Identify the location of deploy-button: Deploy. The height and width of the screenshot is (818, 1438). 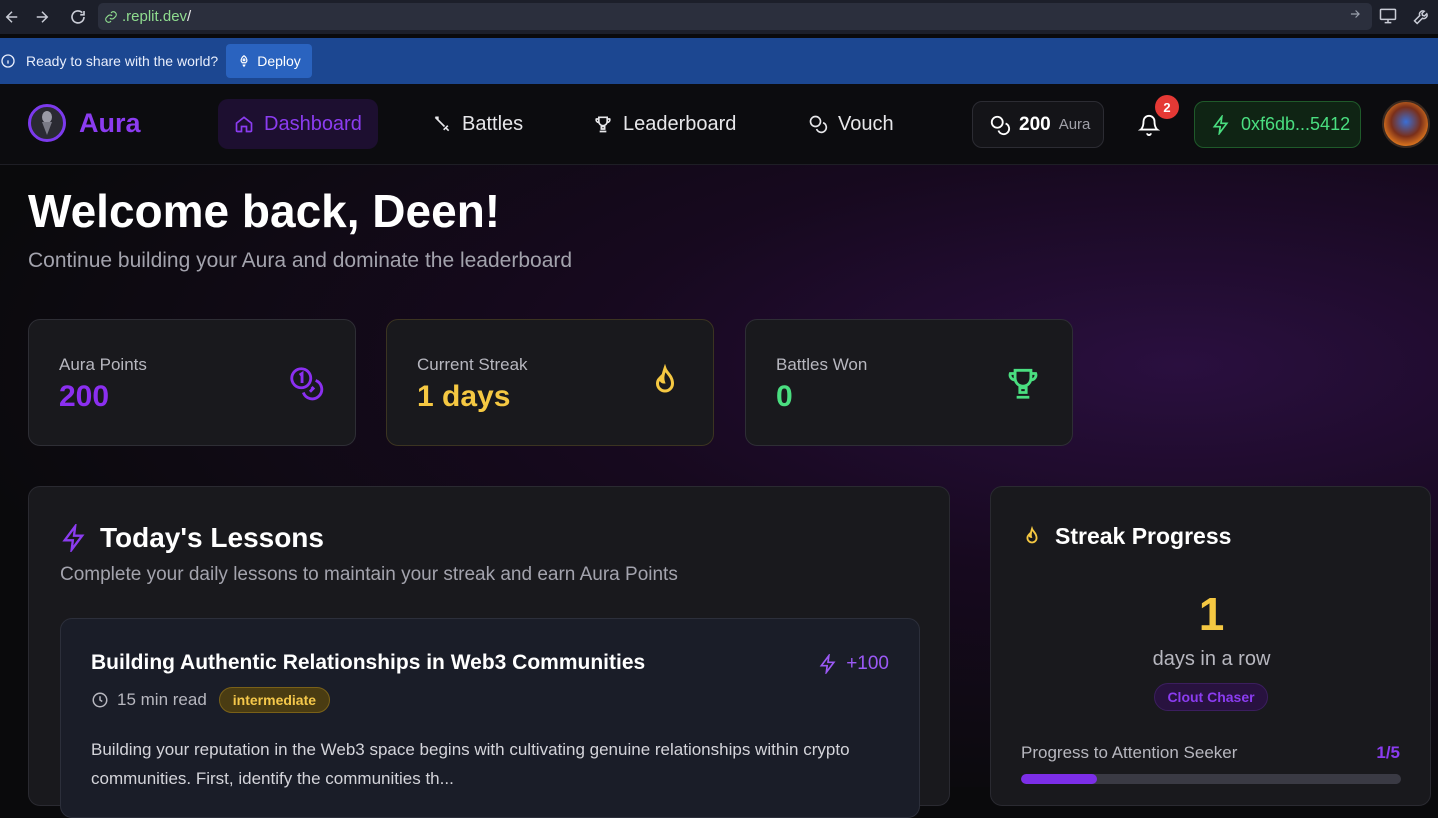
(269, 61).